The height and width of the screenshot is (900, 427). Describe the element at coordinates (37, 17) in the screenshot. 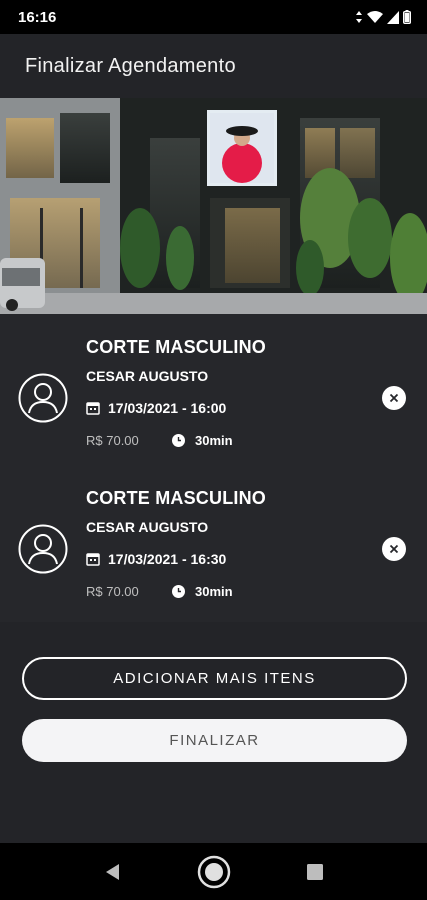

I see `status-time: 16:16` at that location.